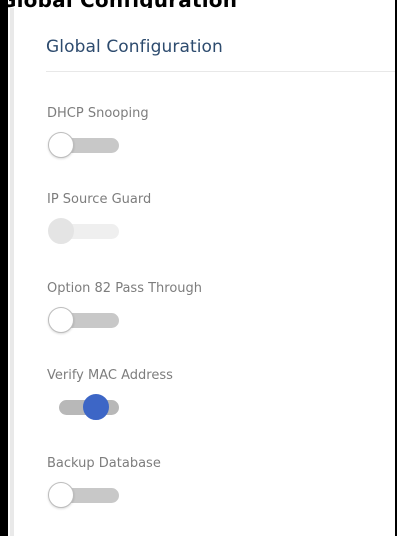 Image resolution: width=397 pixels, height=536 pixels. What do you see at coordinates (99, 199) in the screenshot?
I see `ip-source-guard-label: IP Source Guard` at bounding box center [99, 199].